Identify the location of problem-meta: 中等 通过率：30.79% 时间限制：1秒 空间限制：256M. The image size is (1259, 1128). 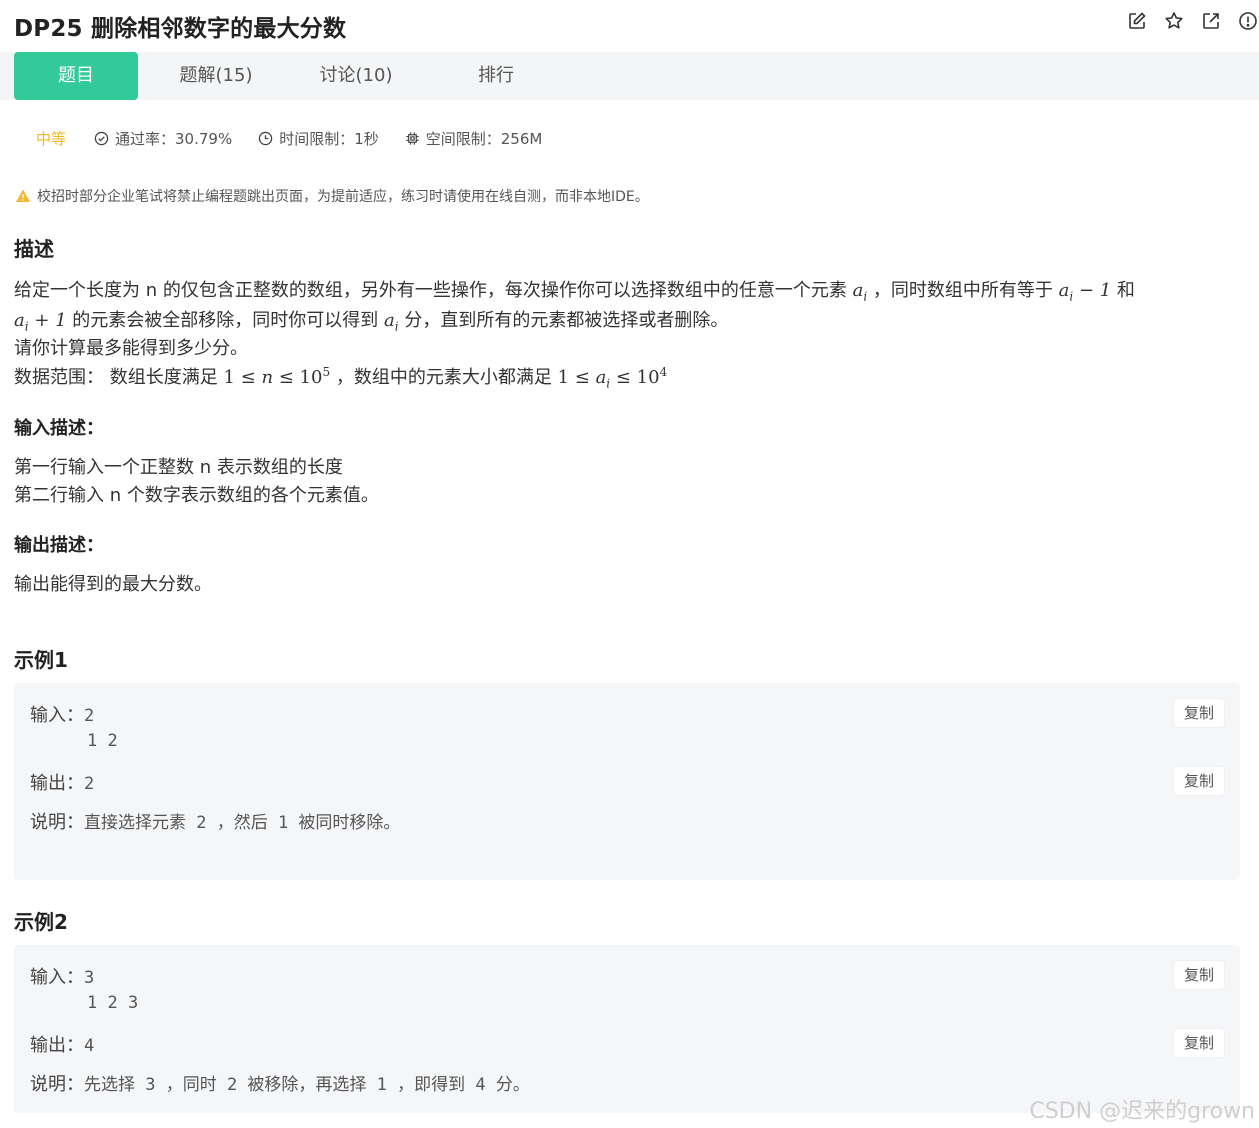
(302, 138).